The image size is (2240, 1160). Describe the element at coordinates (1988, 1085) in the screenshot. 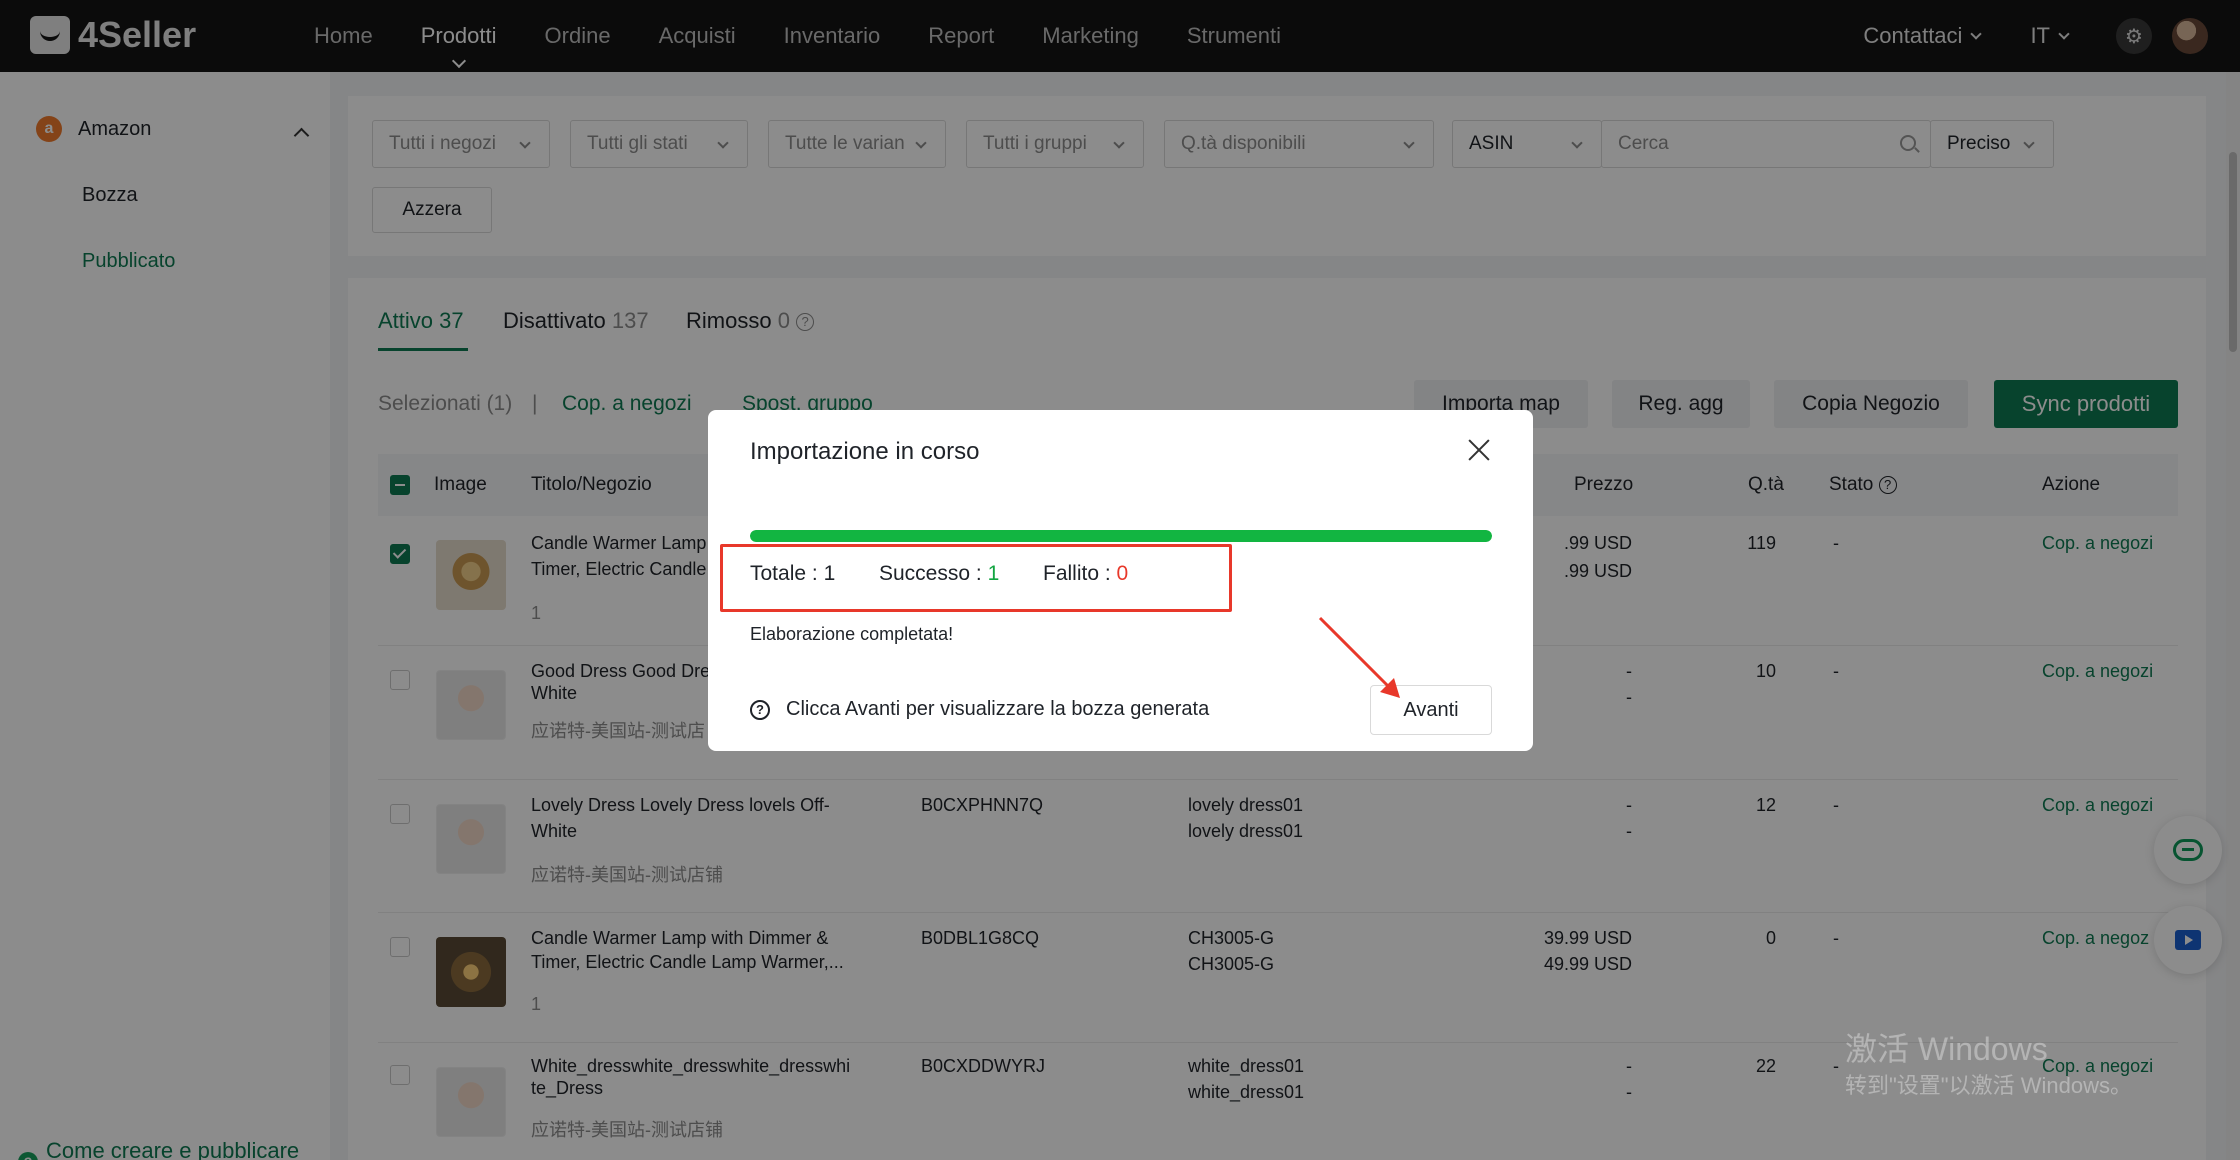

I see `windows-activation-hint: 转到"设置"以激活 Windows。` at that location.